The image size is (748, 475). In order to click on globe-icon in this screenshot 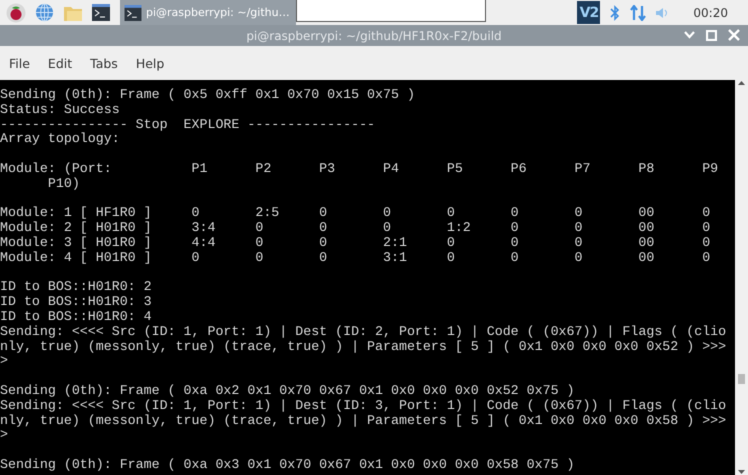, I will do `click(44, 12)`.